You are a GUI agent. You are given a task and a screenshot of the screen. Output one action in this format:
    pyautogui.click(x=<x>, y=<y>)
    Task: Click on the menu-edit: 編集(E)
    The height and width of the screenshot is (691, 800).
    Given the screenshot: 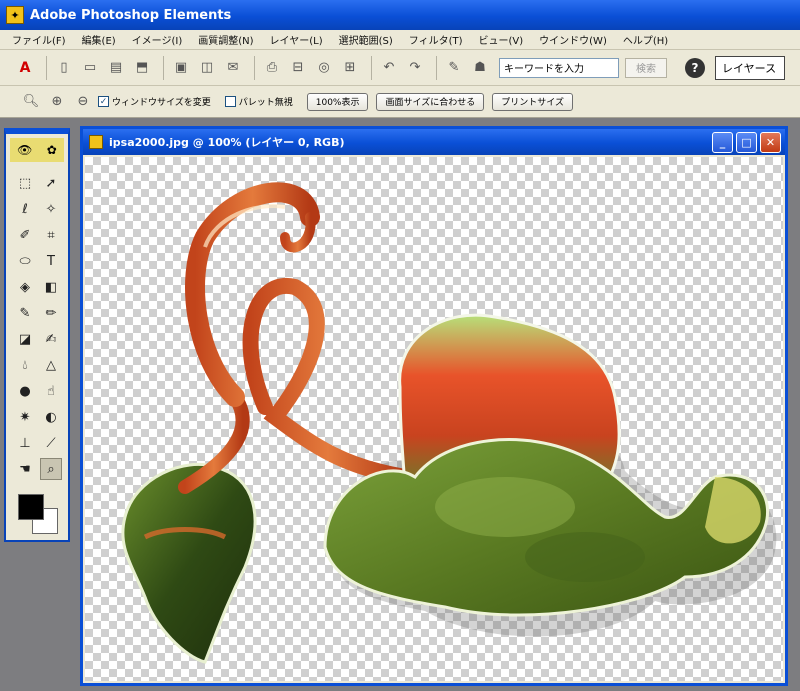 What is the action you would take?
    pyautogui.click(x=99, y=39)
    